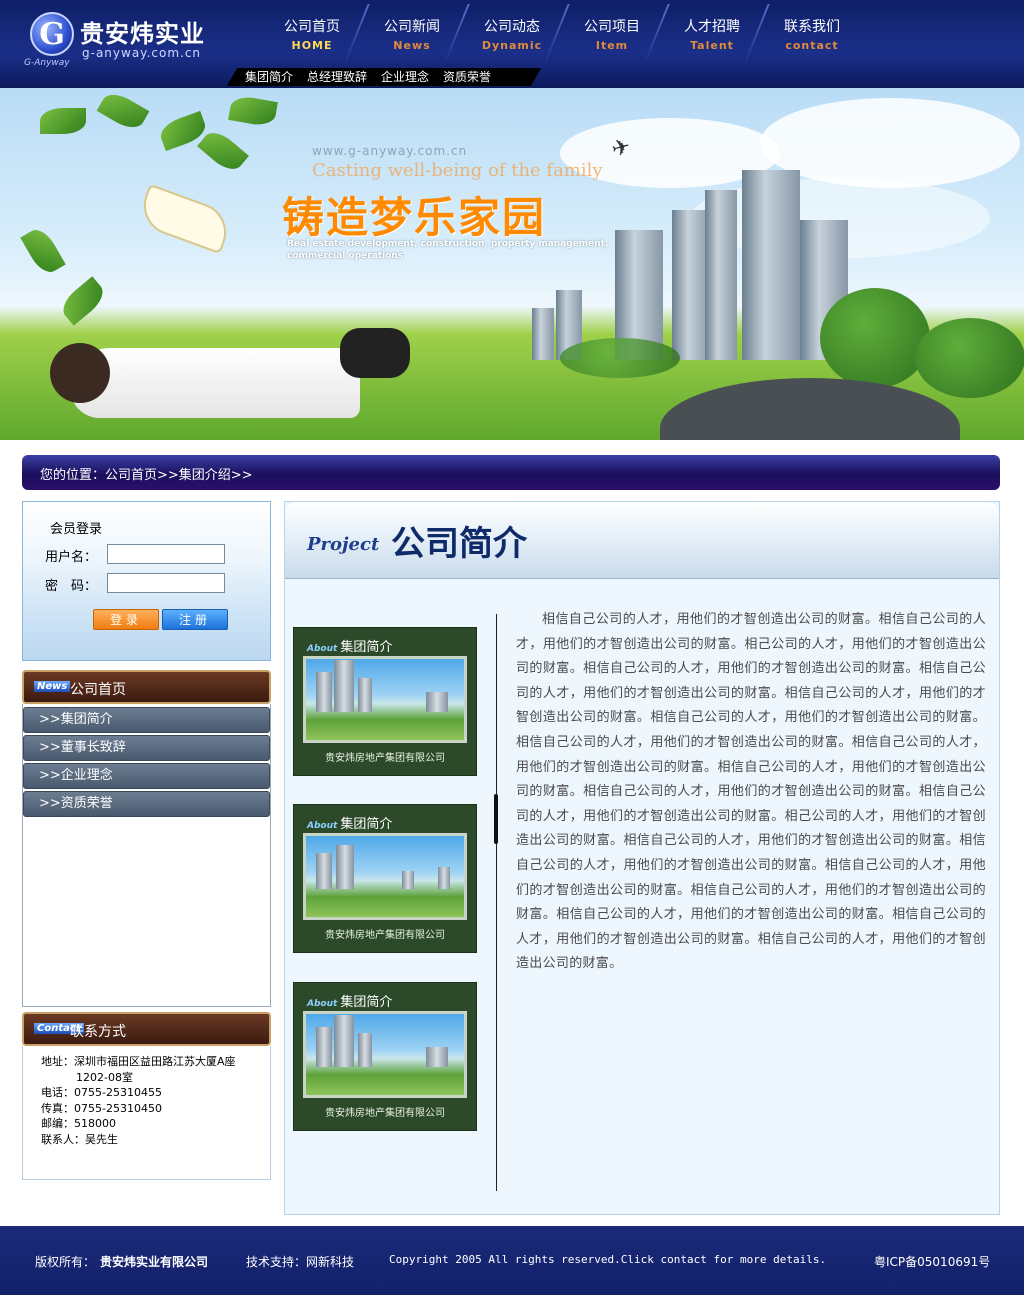 The height and width of the screenshot is (1295, 1024). I want to click on side-menu-item-speech: >>董事长致辞, so click(146, 748).